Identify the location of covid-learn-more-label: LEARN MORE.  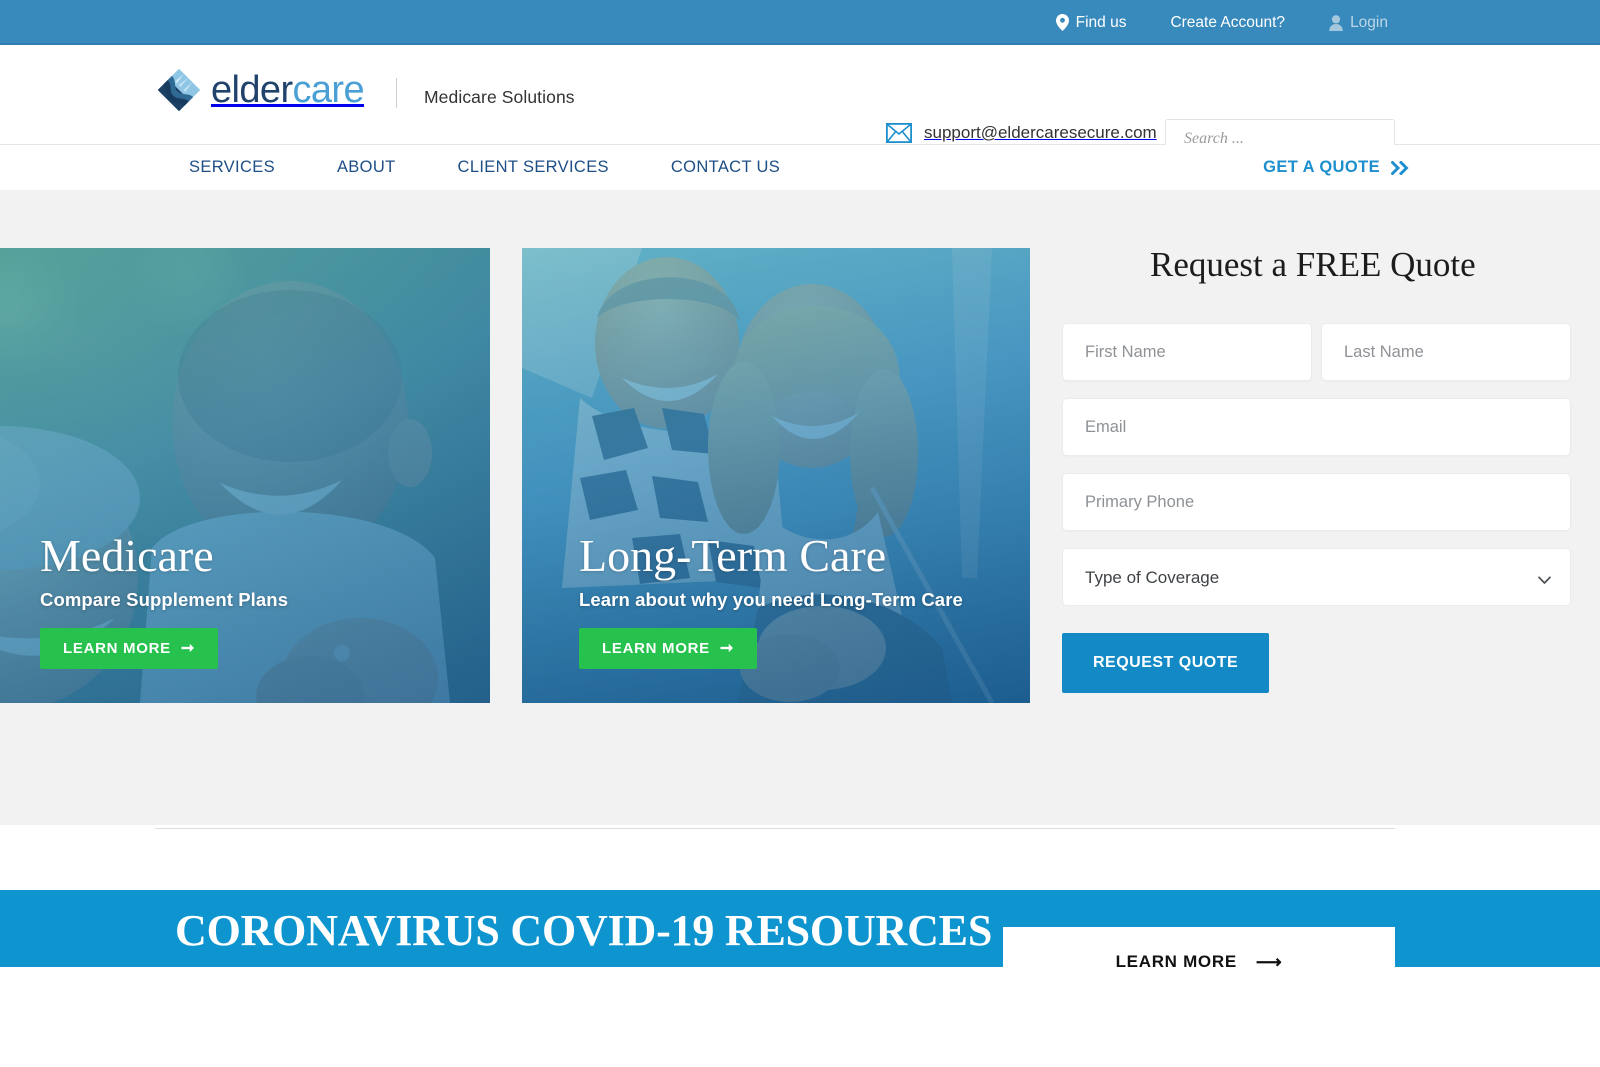
(1176, 961).